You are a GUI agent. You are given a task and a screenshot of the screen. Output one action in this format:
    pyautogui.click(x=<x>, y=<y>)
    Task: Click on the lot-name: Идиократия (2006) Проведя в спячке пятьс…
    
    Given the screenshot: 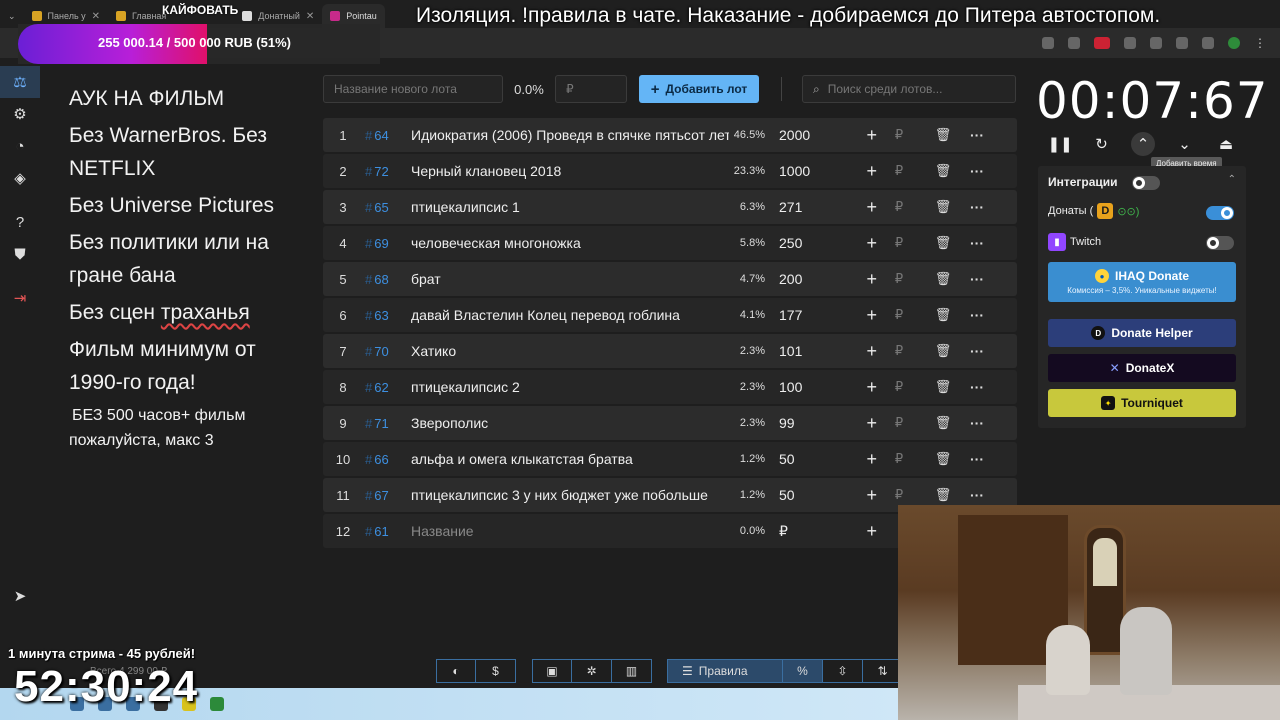 What is the action you would take?
    pyautogui.click(x=570, y=135)
    